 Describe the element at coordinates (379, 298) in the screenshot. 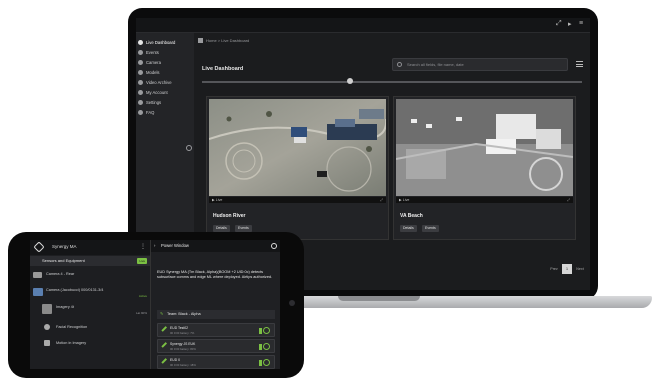

I see `laptop-notch` at that location.